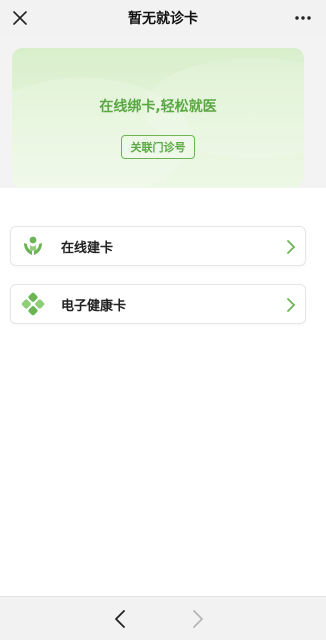 This screenshot has width=326, height=640. What do you see at coordinates (163, 618) in the screenshot?
I see `bottom-navigation-bar` at bounding box center [163, 618].